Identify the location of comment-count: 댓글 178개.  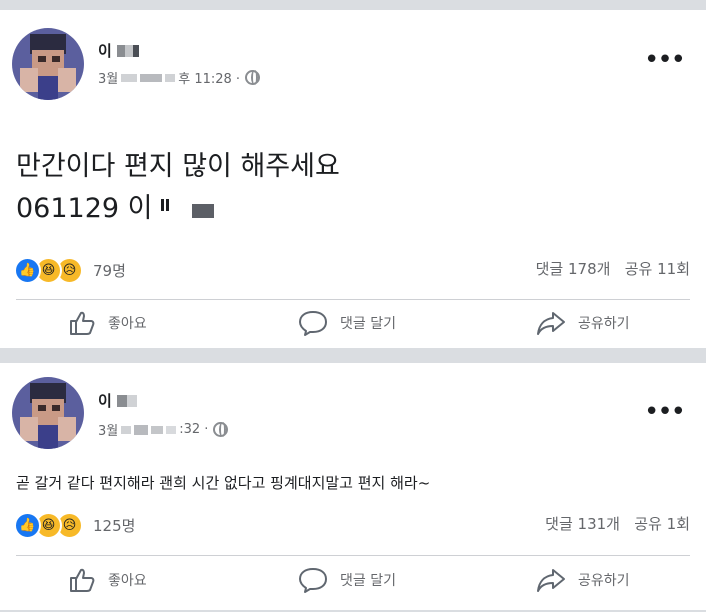
(573, 269).